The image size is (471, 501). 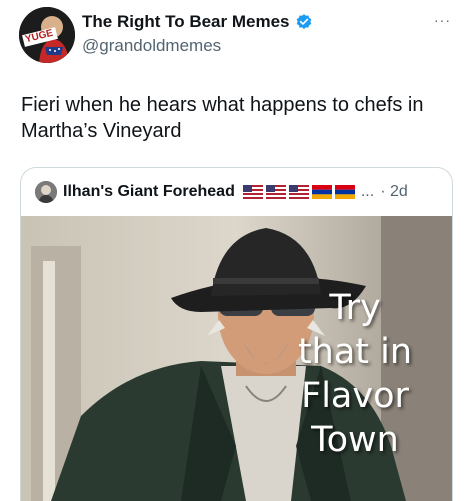 I want to click on author-avatar: YUGE, so click(x=47, y=35).